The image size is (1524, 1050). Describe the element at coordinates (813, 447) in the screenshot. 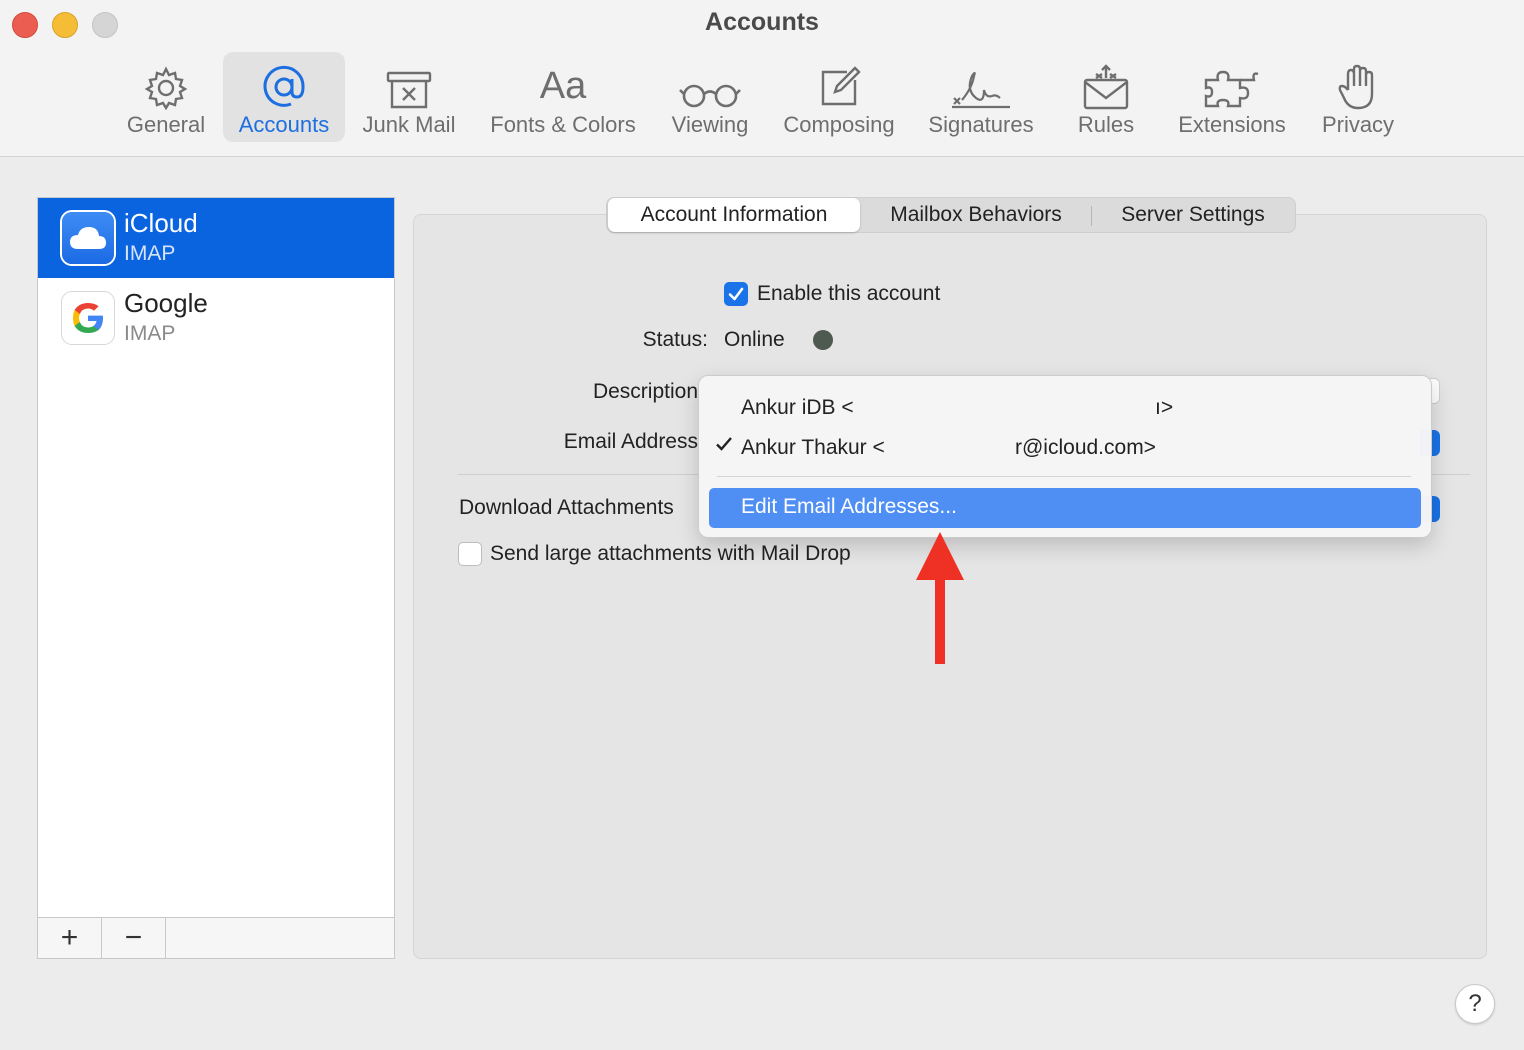

I see `menu-item-label: Ankur Thakur <` at that location.